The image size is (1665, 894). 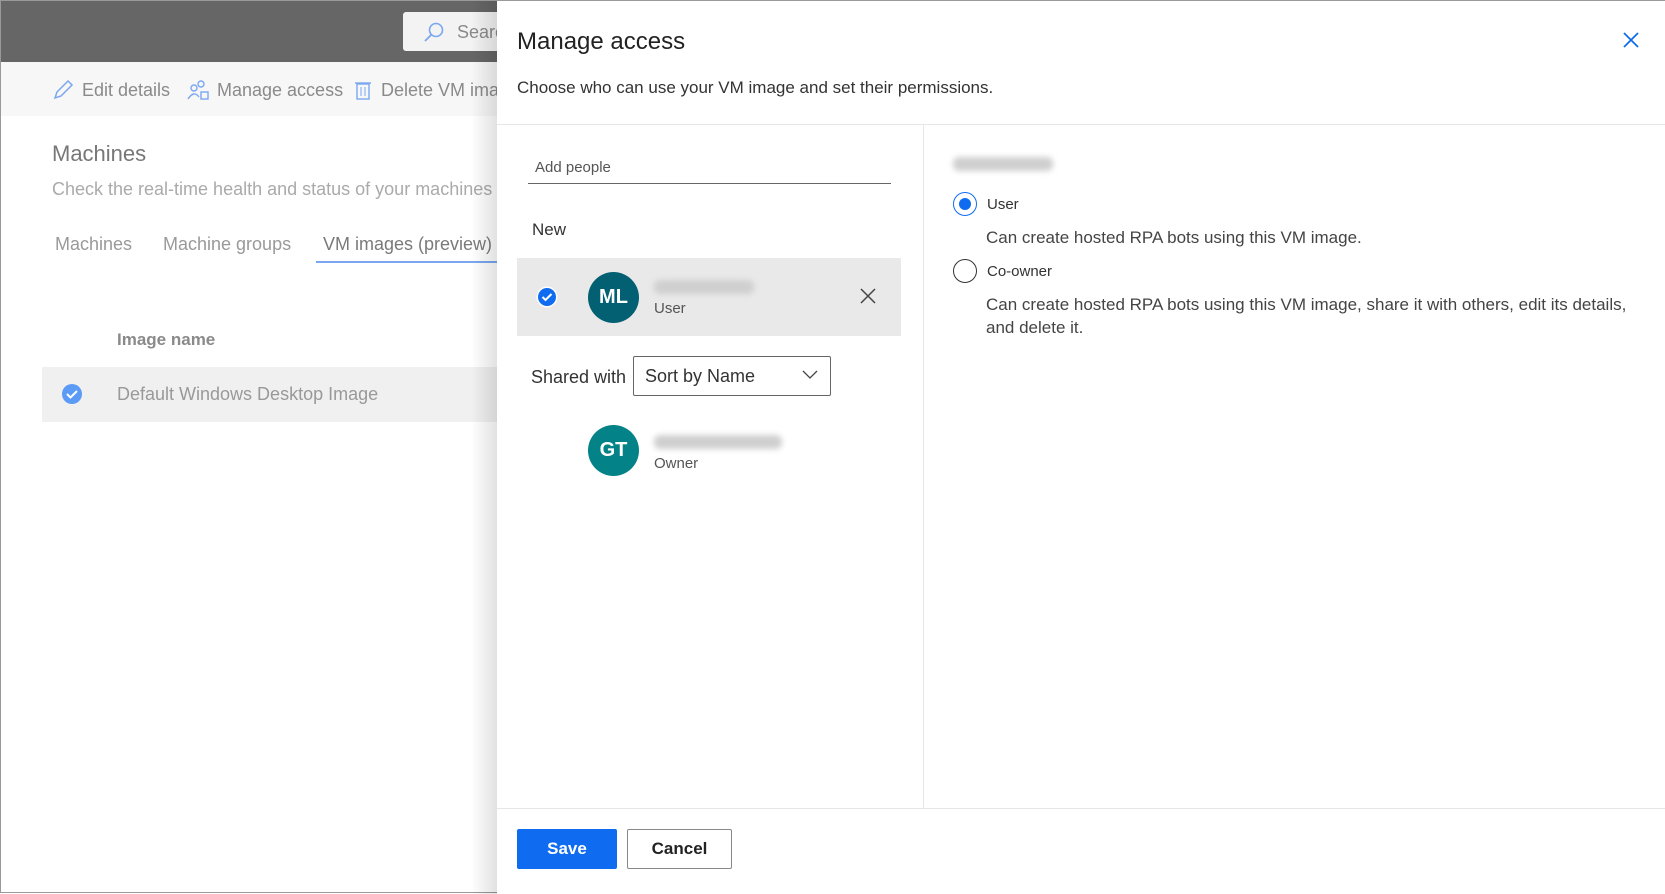 What do you see at coordinates (700, 376) in the screenshot?
I see `sort-value: Sort by Name` at bounding box center [700, 376].